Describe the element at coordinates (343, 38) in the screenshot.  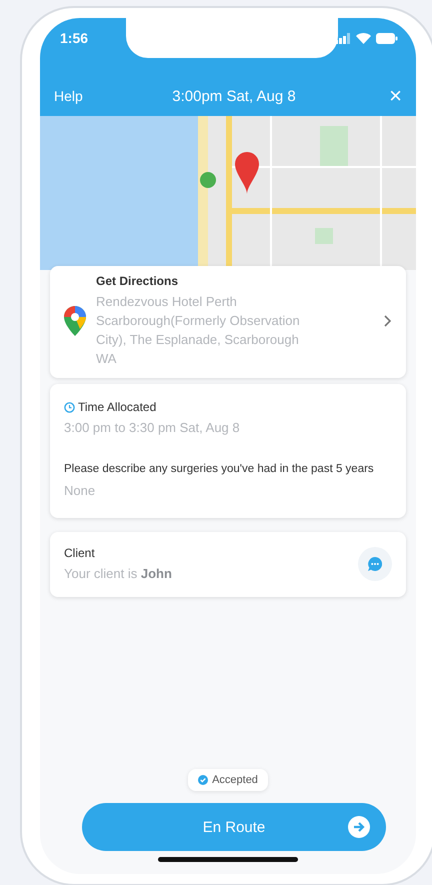
I see `signal-icon` at that location.